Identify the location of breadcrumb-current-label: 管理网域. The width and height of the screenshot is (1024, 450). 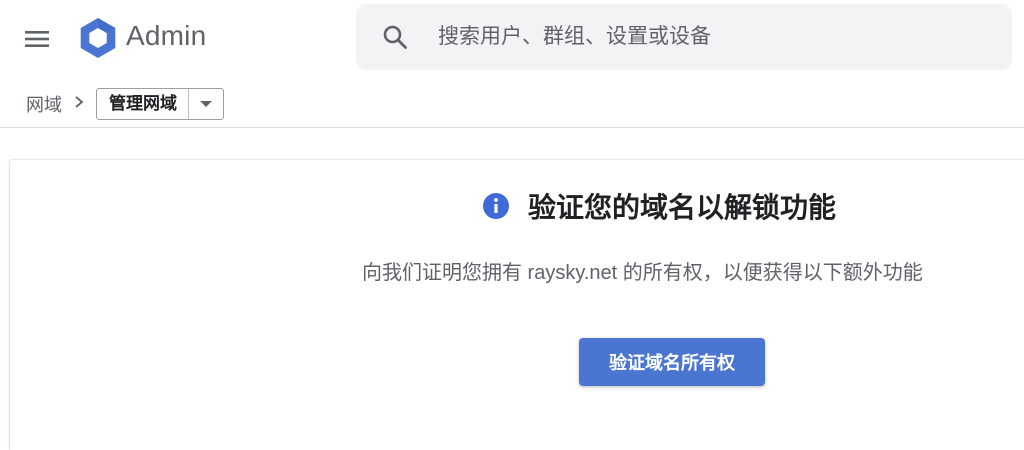
(143, 104).